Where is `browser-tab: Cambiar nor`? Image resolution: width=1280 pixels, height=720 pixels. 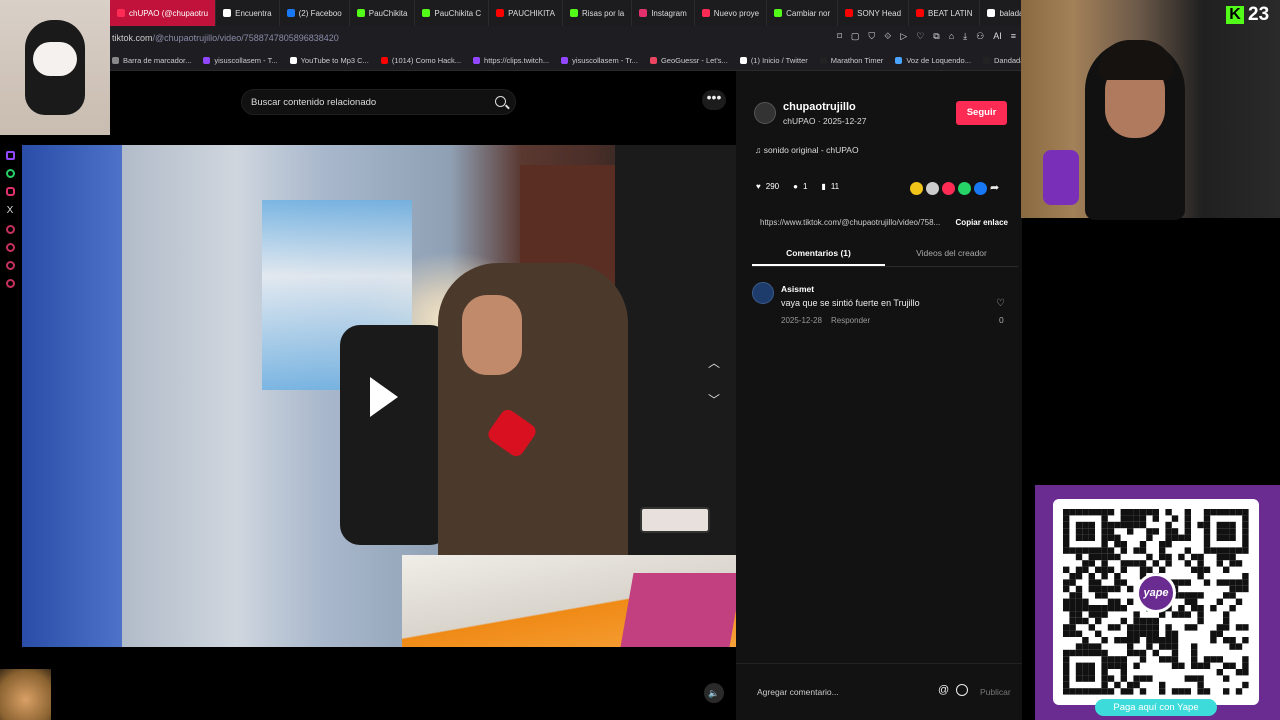 browser-tab: Cambiar nor is located at coordinates (803, 13).